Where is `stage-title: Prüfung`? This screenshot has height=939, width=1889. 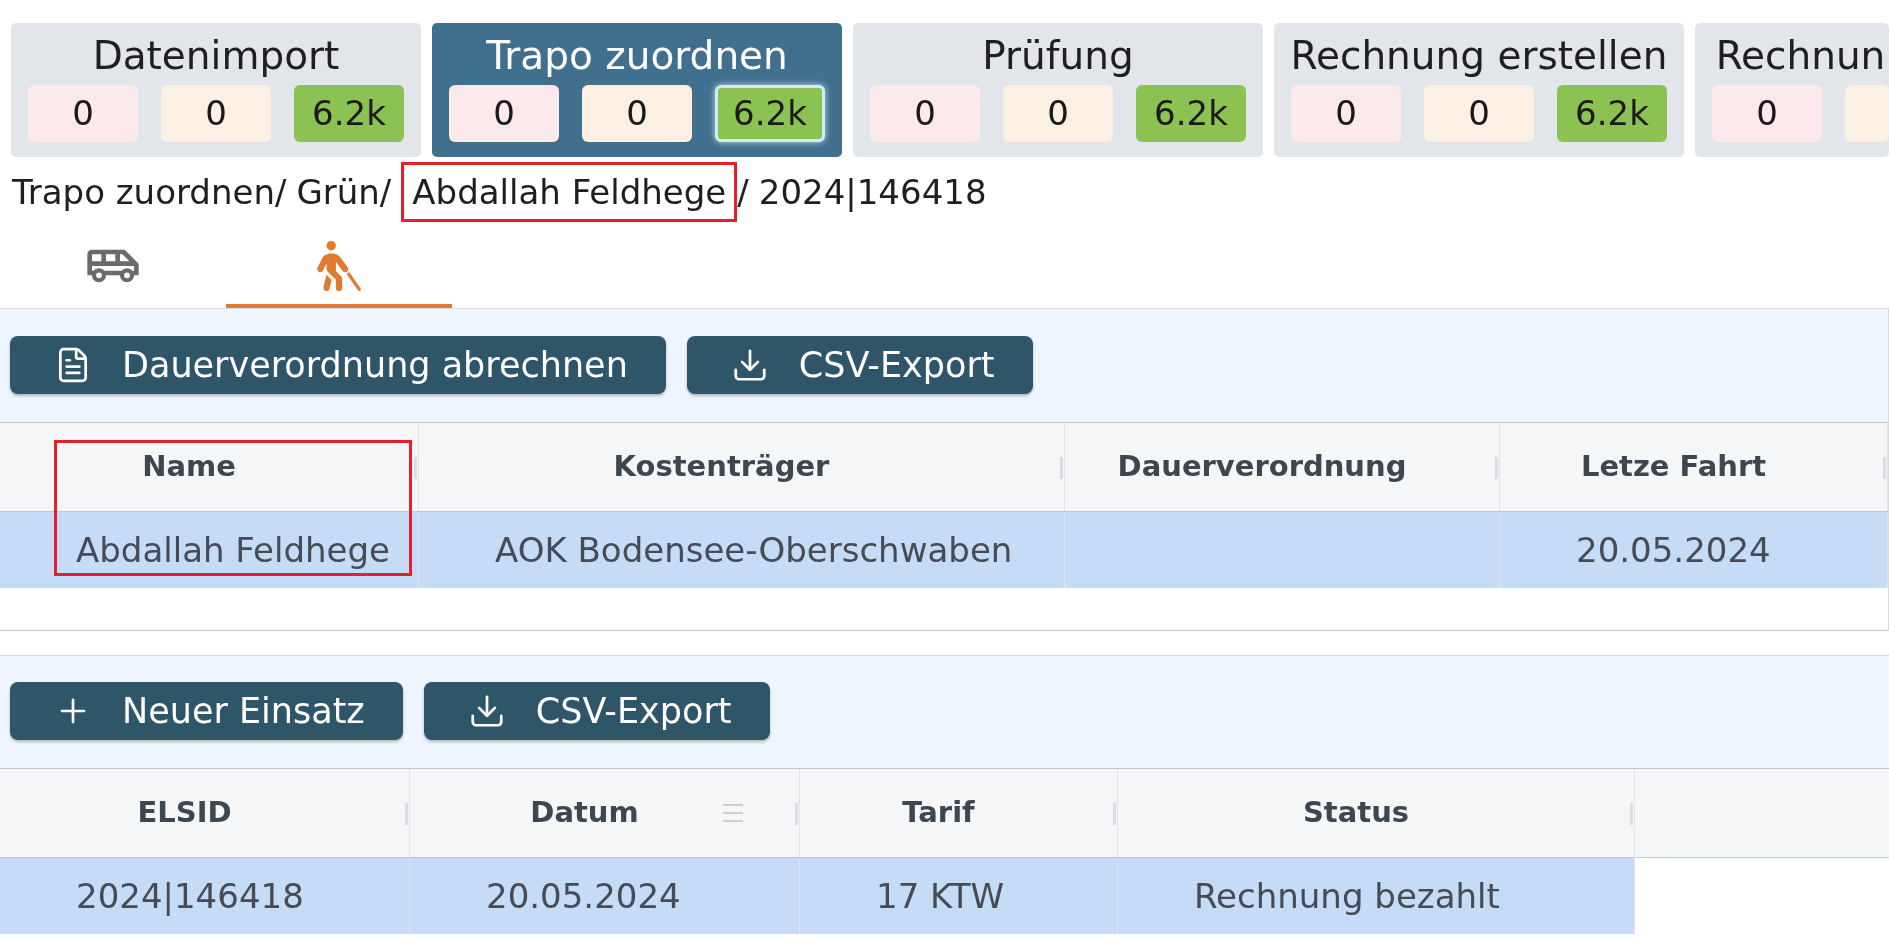
stage-title: Prüfung is located at coordinates (1058, 56).